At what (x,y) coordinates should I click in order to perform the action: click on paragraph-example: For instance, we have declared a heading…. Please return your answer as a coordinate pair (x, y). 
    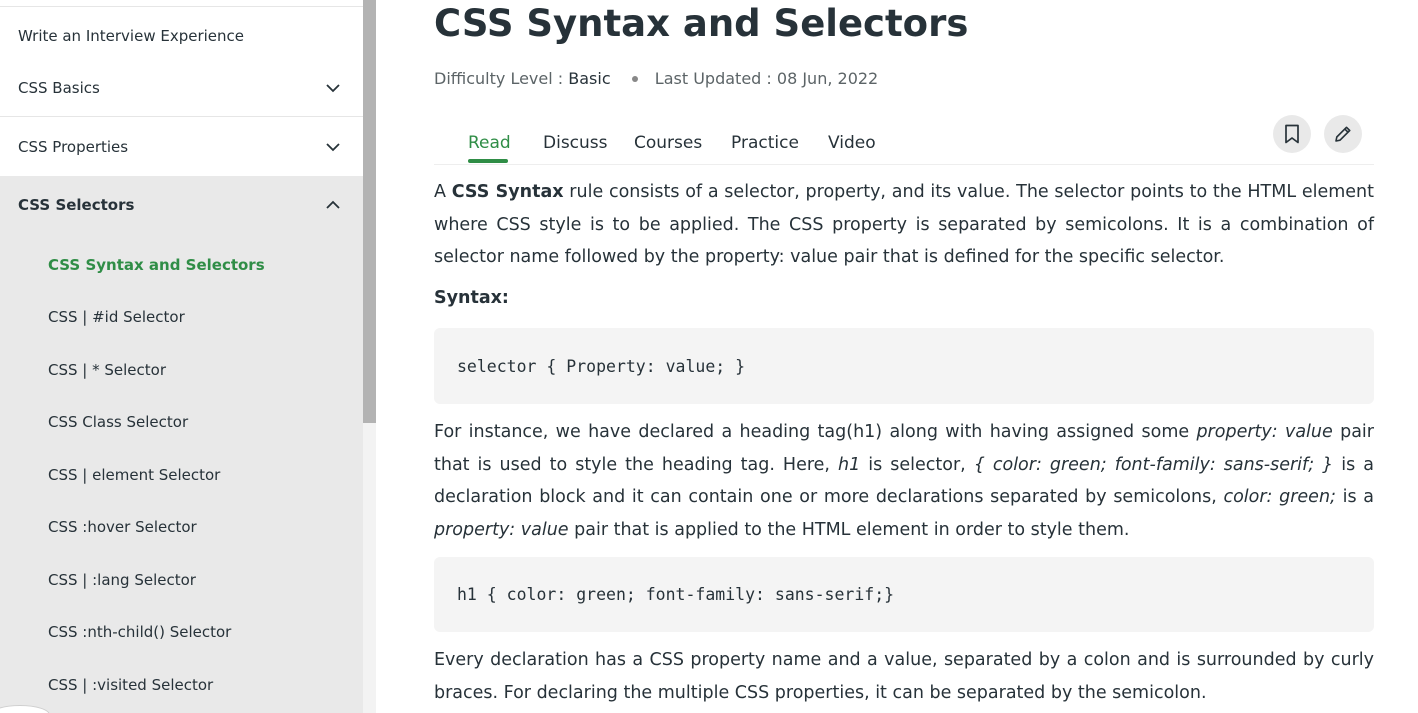
    Looking at the image, I should click on (904, 481).